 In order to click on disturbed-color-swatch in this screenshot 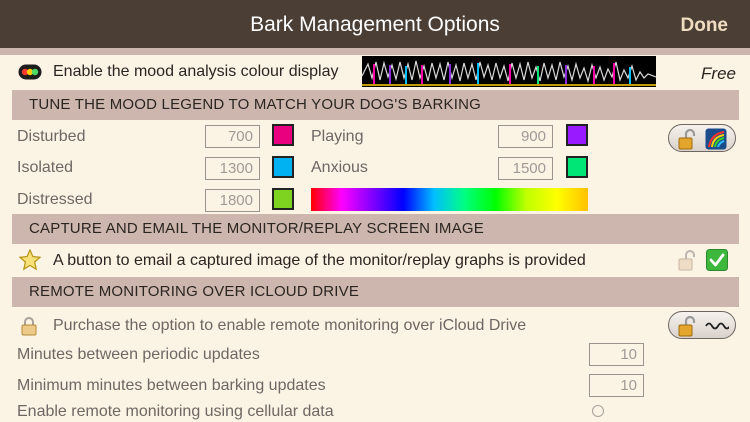, I will do `click(283, 135)`.